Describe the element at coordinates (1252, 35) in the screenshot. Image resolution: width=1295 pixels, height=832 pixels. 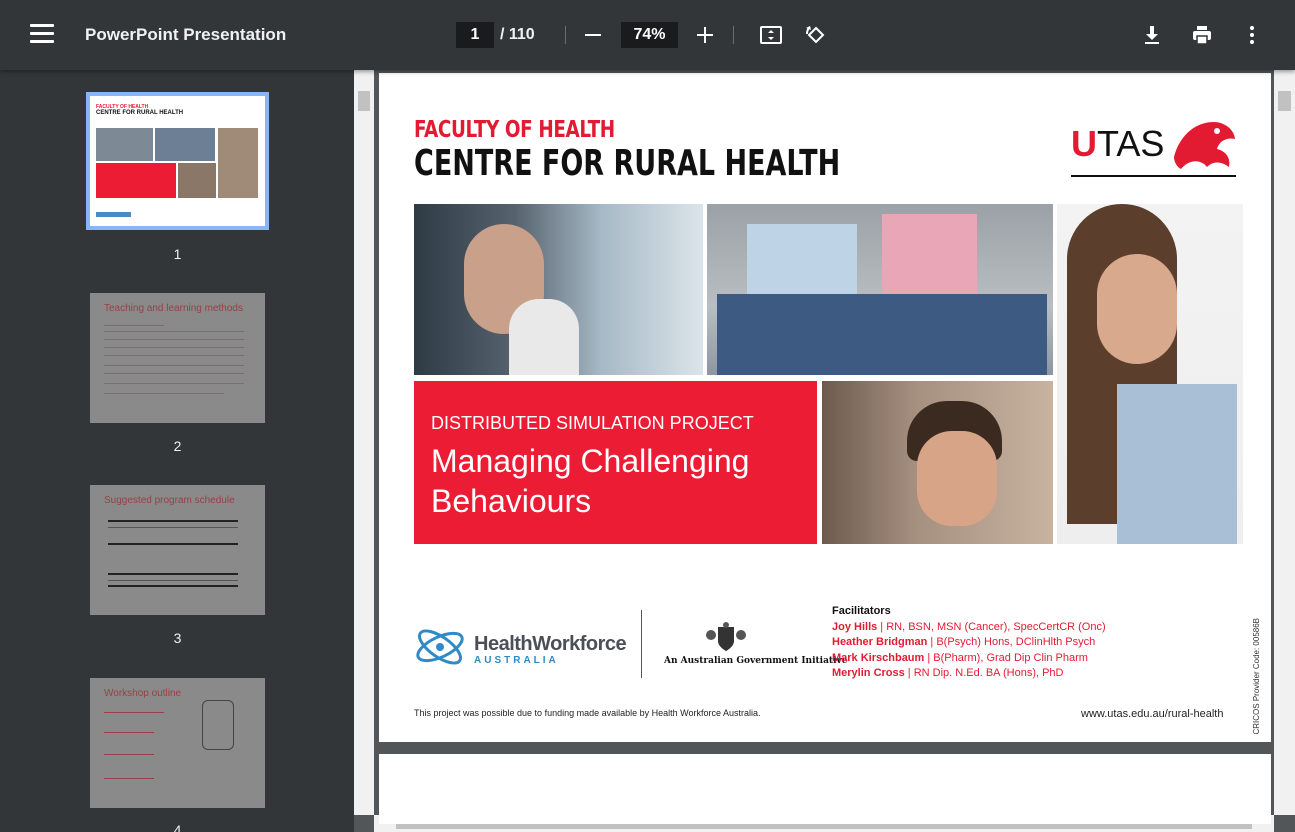
I see `more-options-icon` at that location.